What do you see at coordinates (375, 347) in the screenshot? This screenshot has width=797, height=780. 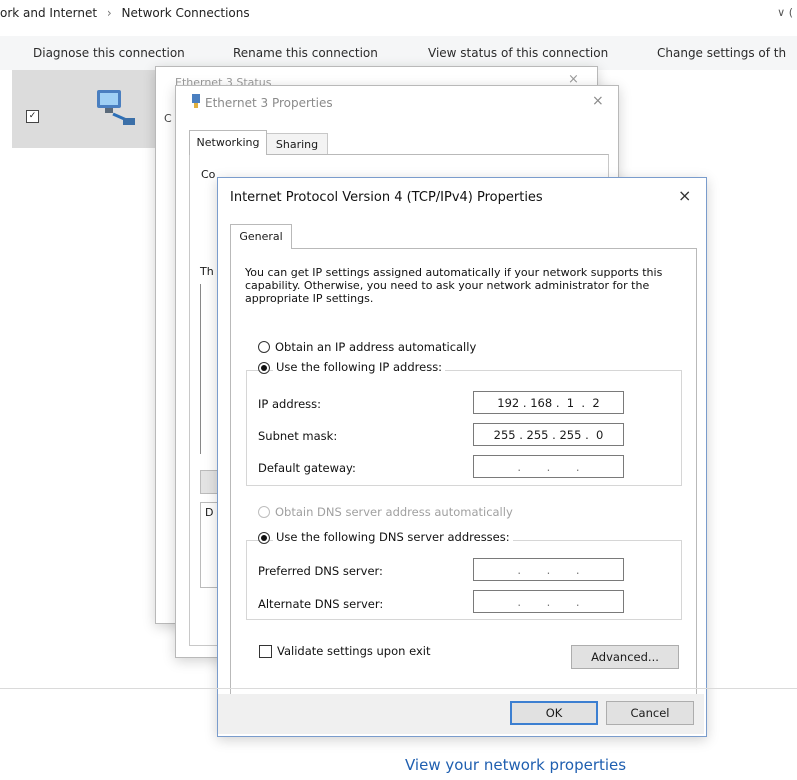 I see `obtain-ip-auto-label: Obtain an IP address automatically` at bounding box center [375, 347].